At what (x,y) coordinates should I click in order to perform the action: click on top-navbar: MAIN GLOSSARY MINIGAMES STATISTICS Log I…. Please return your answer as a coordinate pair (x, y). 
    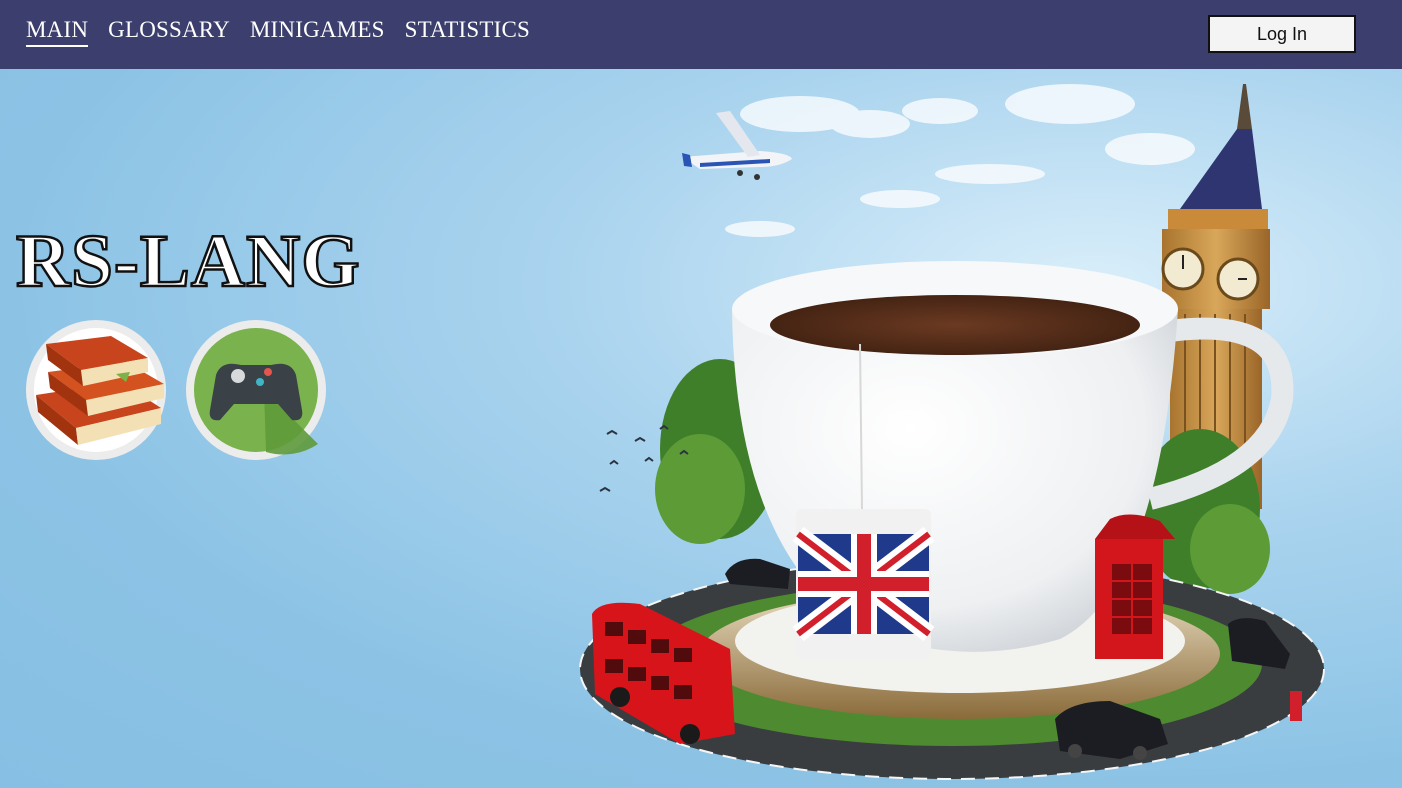
    Looking at the image, I should click on (701, 34).